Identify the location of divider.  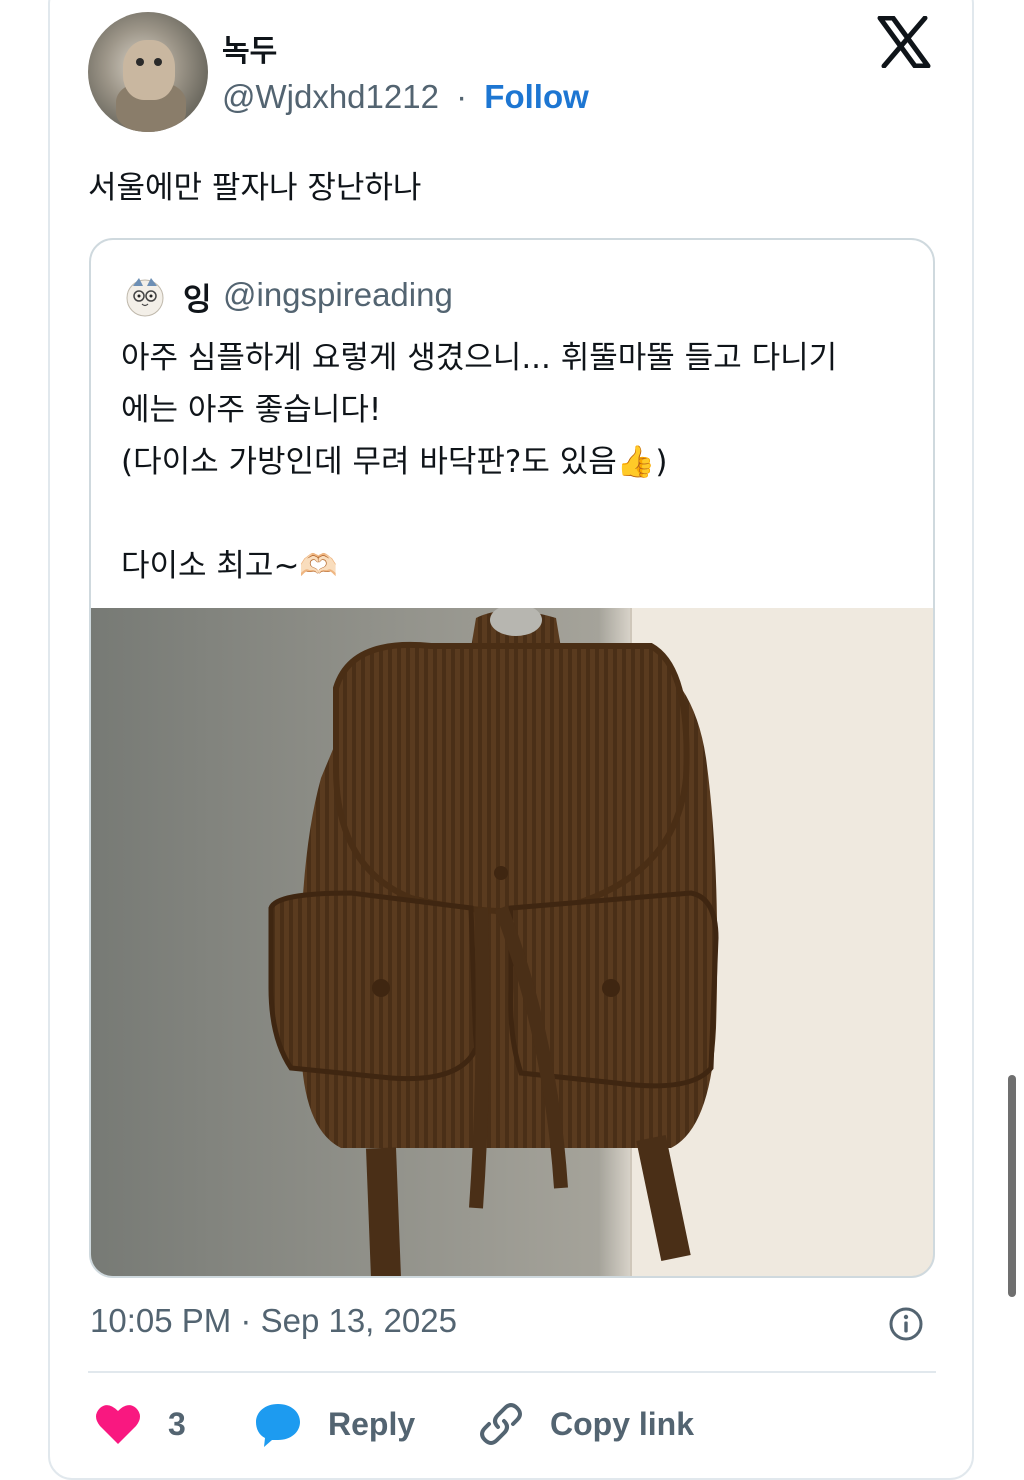
(512, 1372).